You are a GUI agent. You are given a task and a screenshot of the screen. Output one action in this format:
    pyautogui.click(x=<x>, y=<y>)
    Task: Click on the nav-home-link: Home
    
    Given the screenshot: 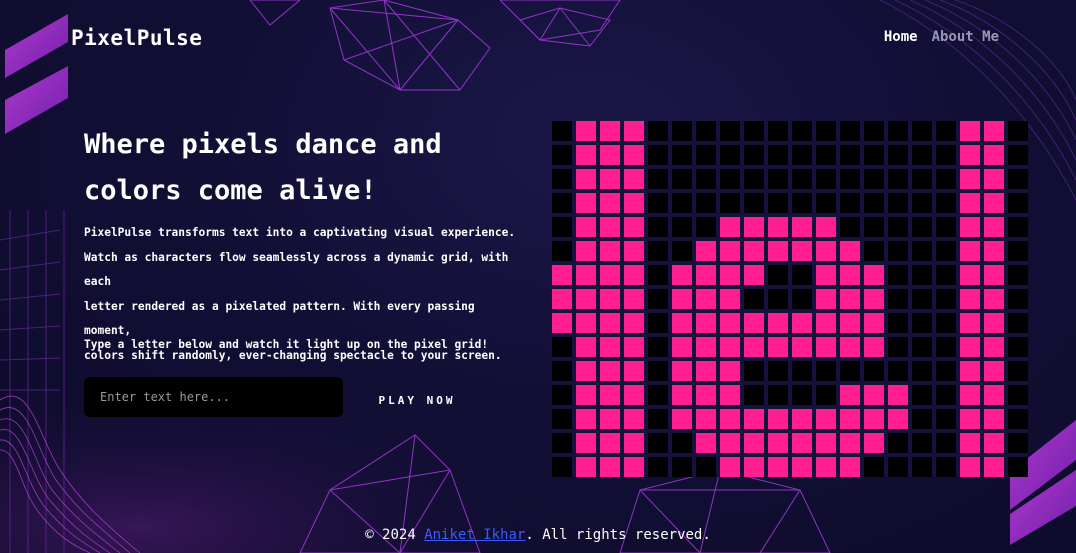 What is the action you would take?
    pyautogui.click(x=901, y=37)
    